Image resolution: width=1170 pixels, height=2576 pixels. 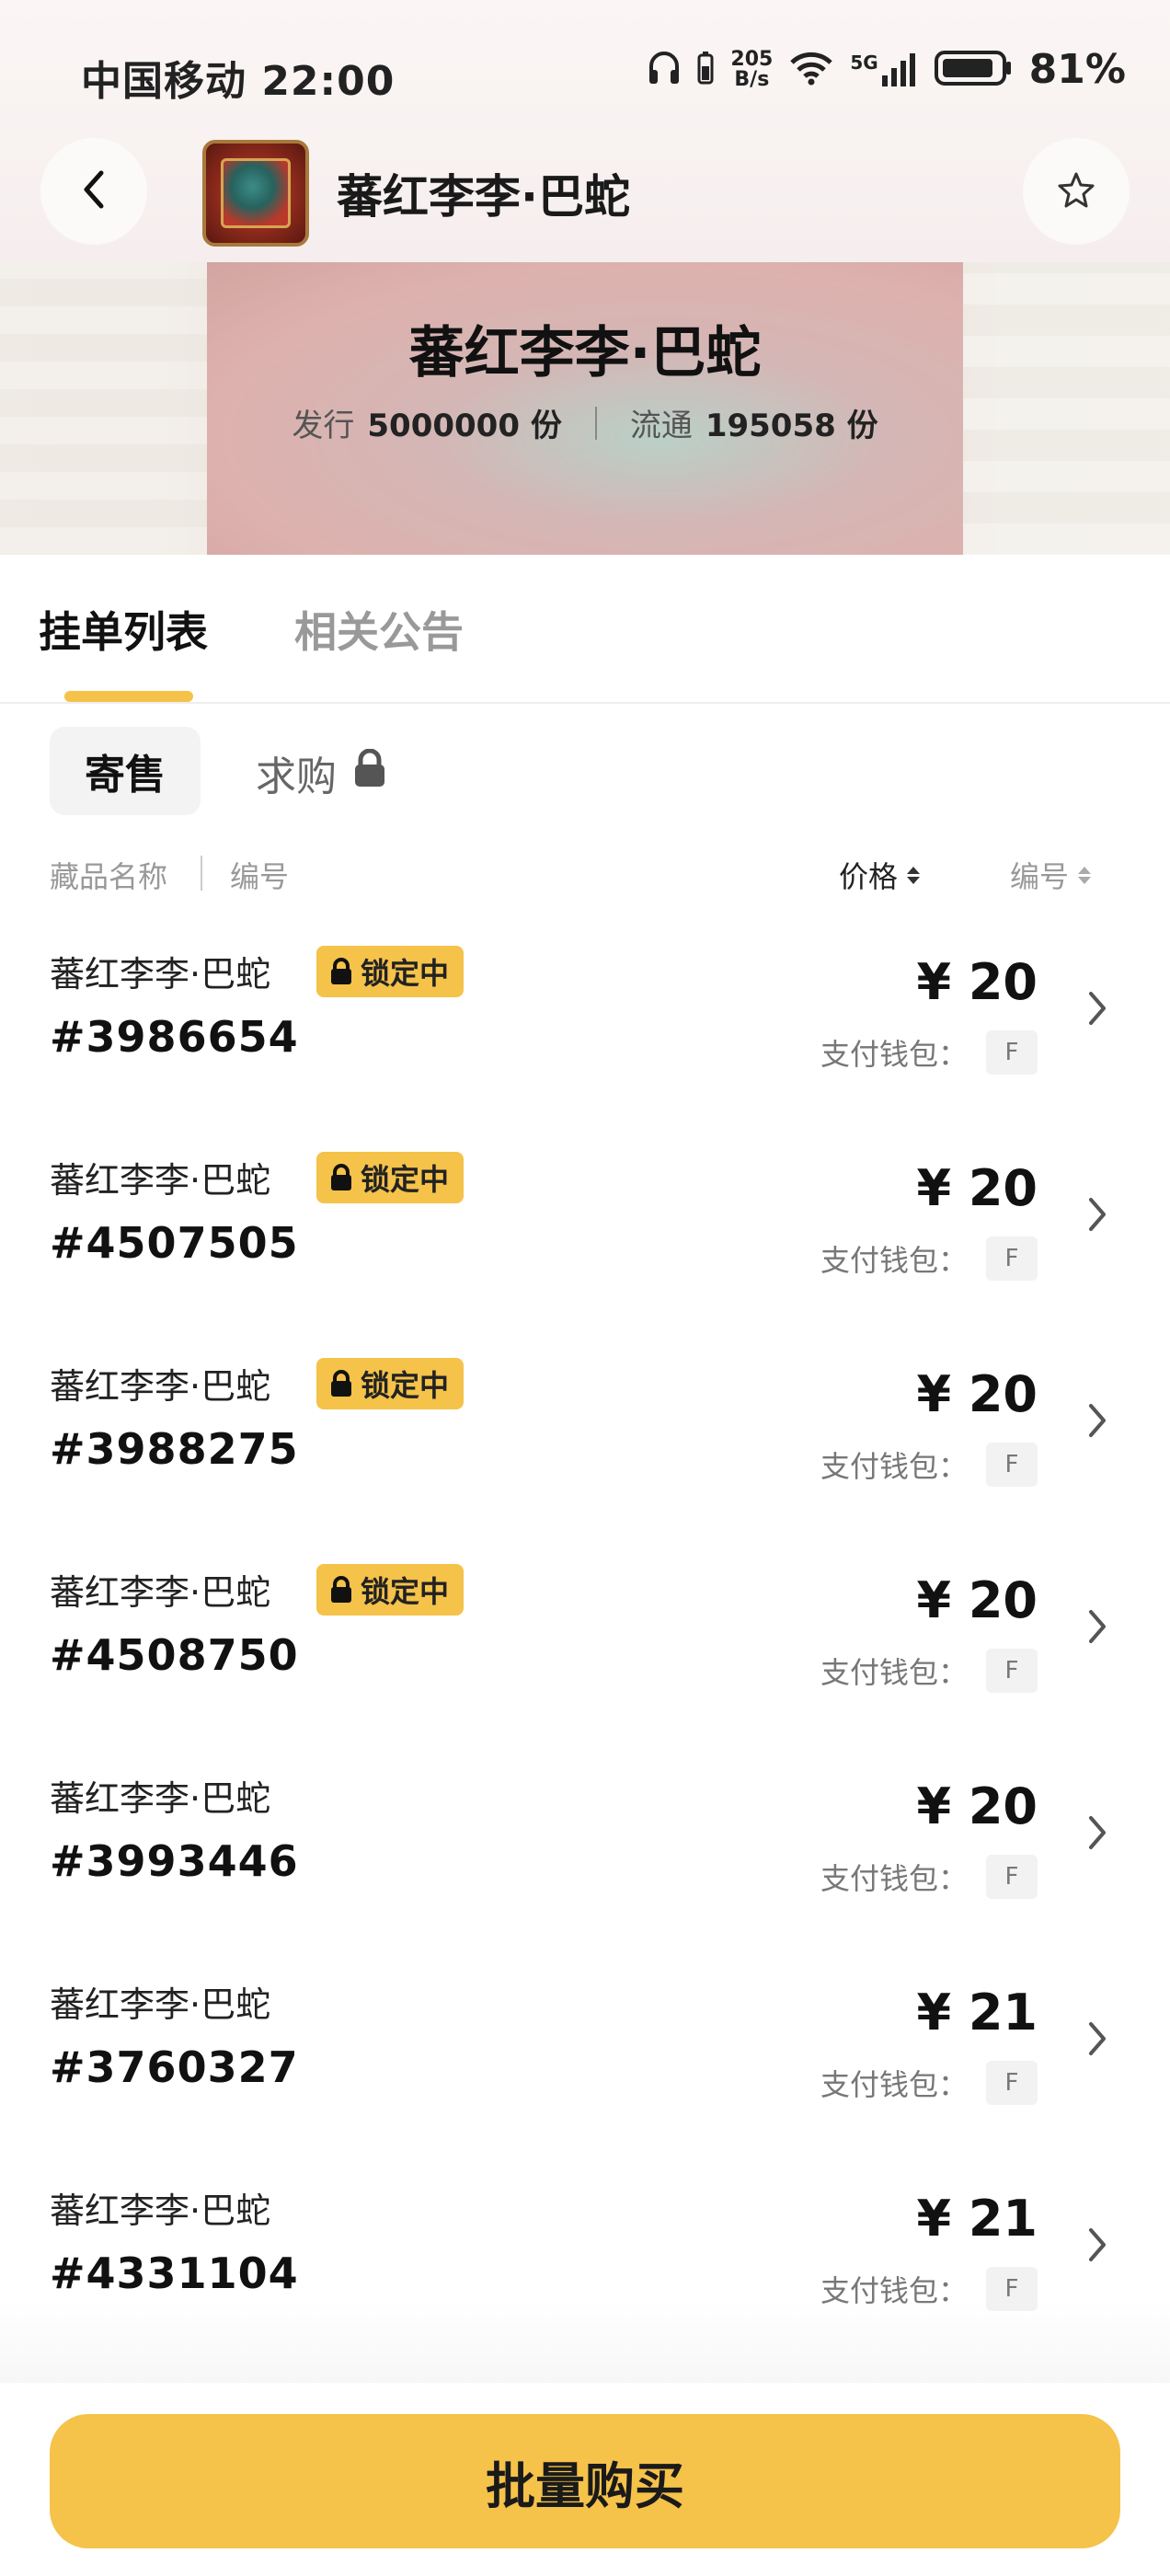 What do you see at coordinates (752, 59) in the screenshot?
I see `net-speed-value: 205` at bounding box center [752, 59].